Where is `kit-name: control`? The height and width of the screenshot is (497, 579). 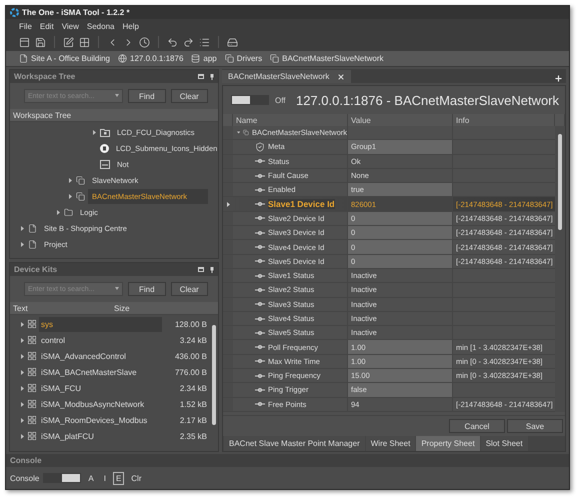 kit-name: control is located at coordinates (100, 340).